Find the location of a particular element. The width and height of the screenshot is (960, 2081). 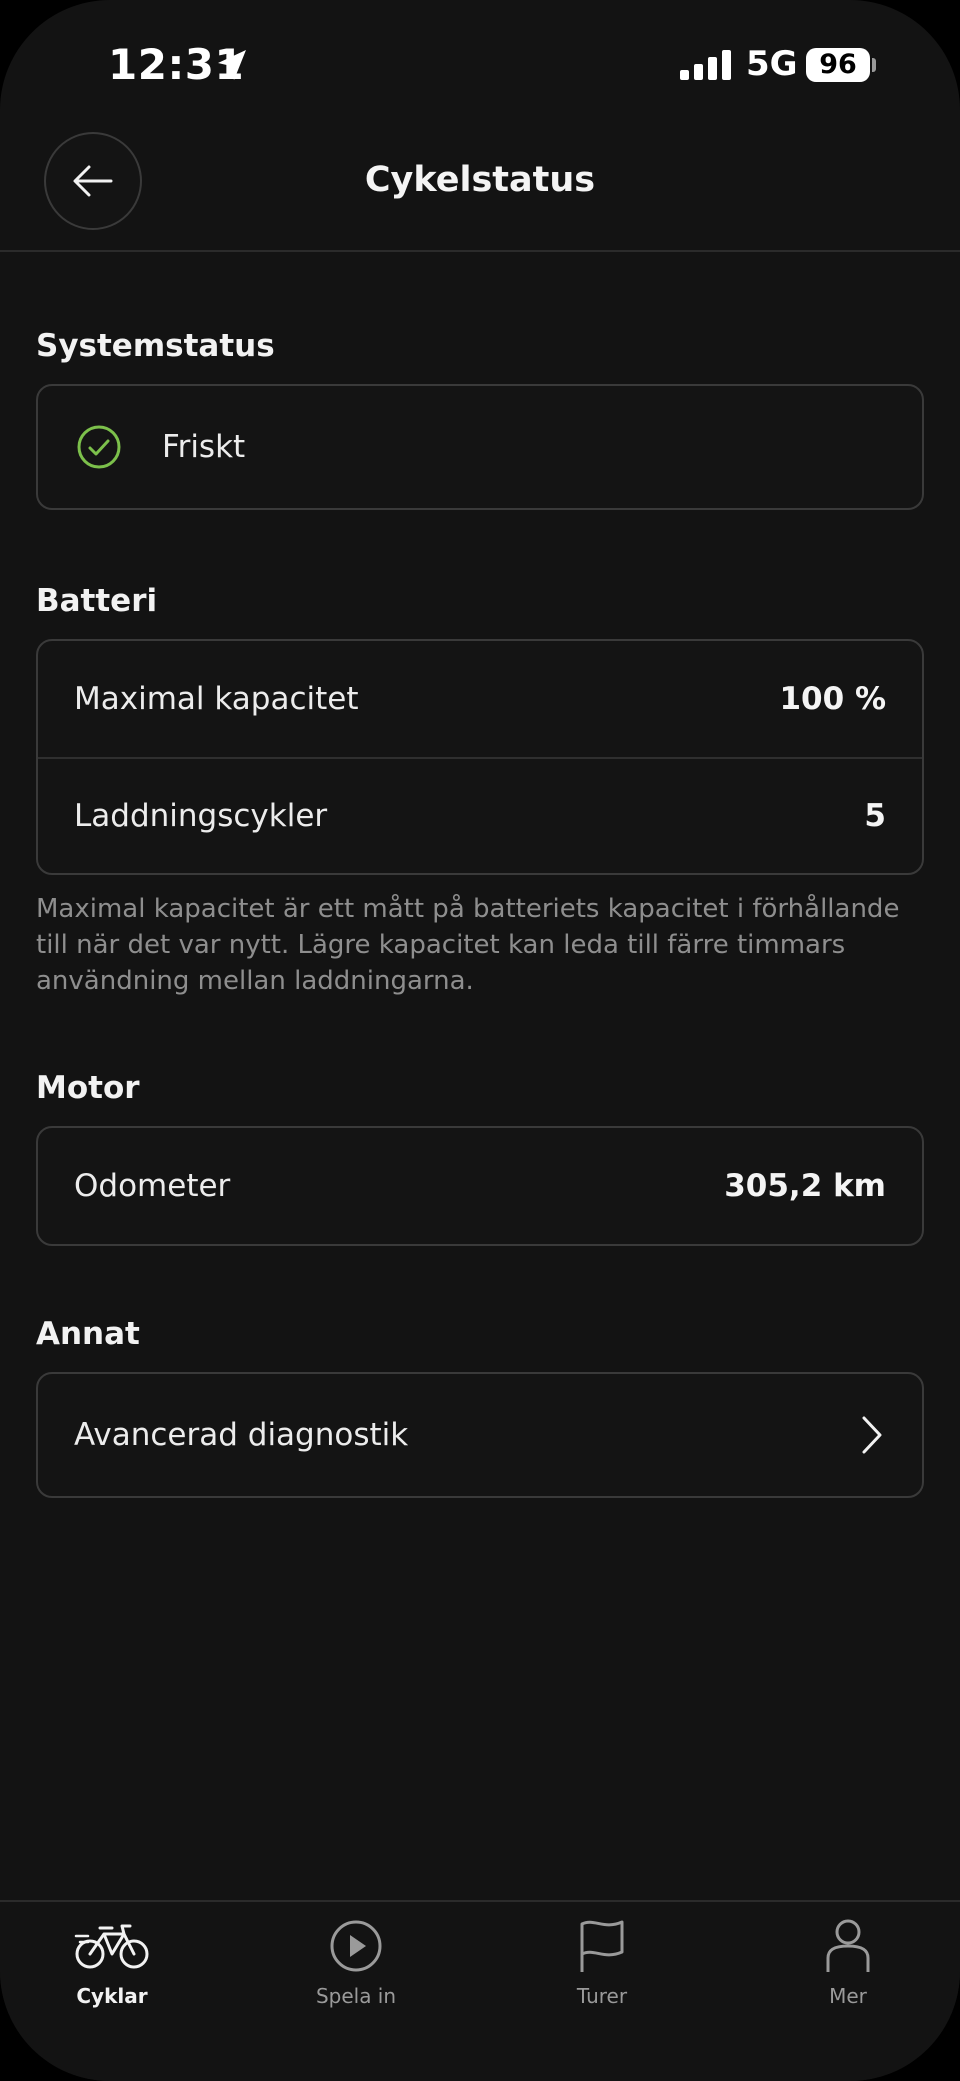

row-label: Maximal kapacitet is located at coordinates (216, 699).